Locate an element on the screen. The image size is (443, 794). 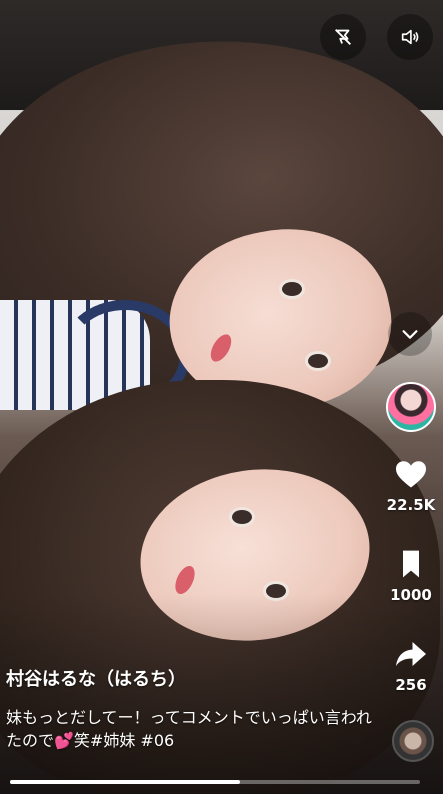
video-progress is located at coordinates (215, 782).